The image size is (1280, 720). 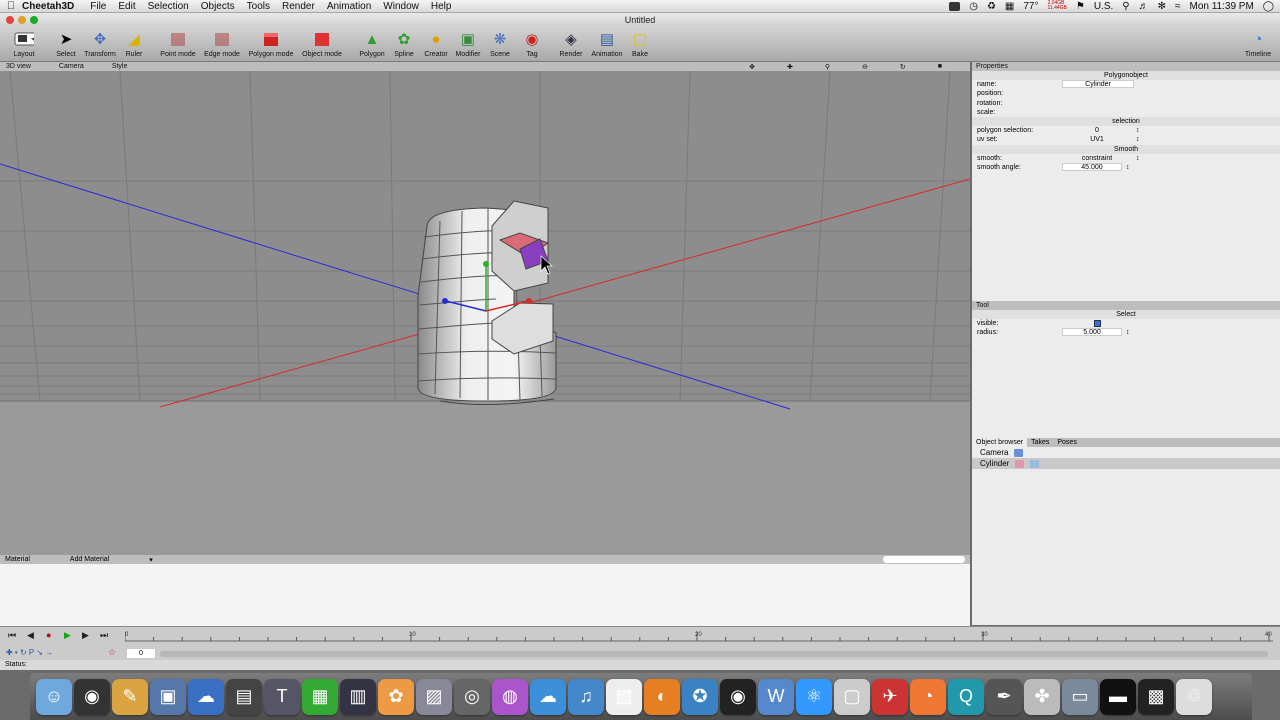 What do you see at coordinates (18, 66) in the screenshot?
I see `view-name: 3D view` at bounding box center [18, 66].